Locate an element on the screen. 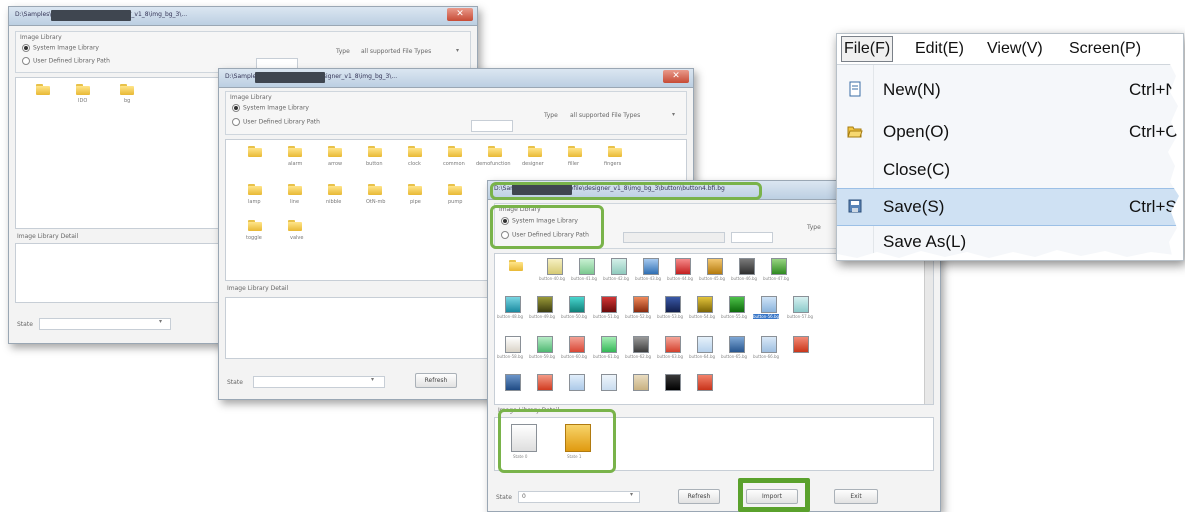 The height and width of the screenshot is (512, 1185). thumb-label: button-46.bg is located at coordinates (744, 278).